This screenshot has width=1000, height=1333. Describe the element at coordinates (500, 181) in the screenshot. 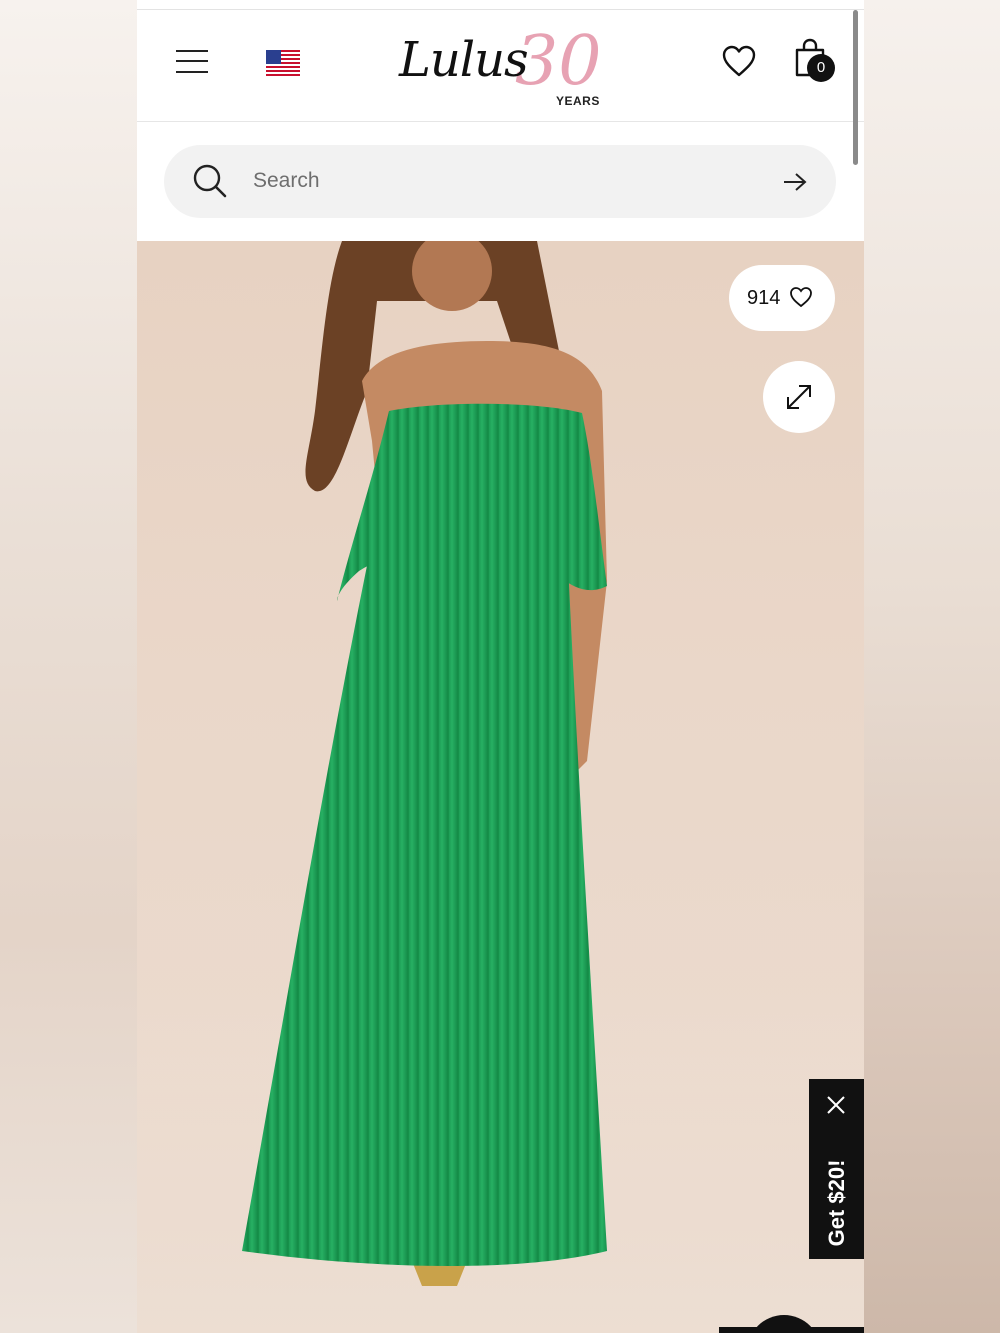

I see `search-bar: Search` at that location.